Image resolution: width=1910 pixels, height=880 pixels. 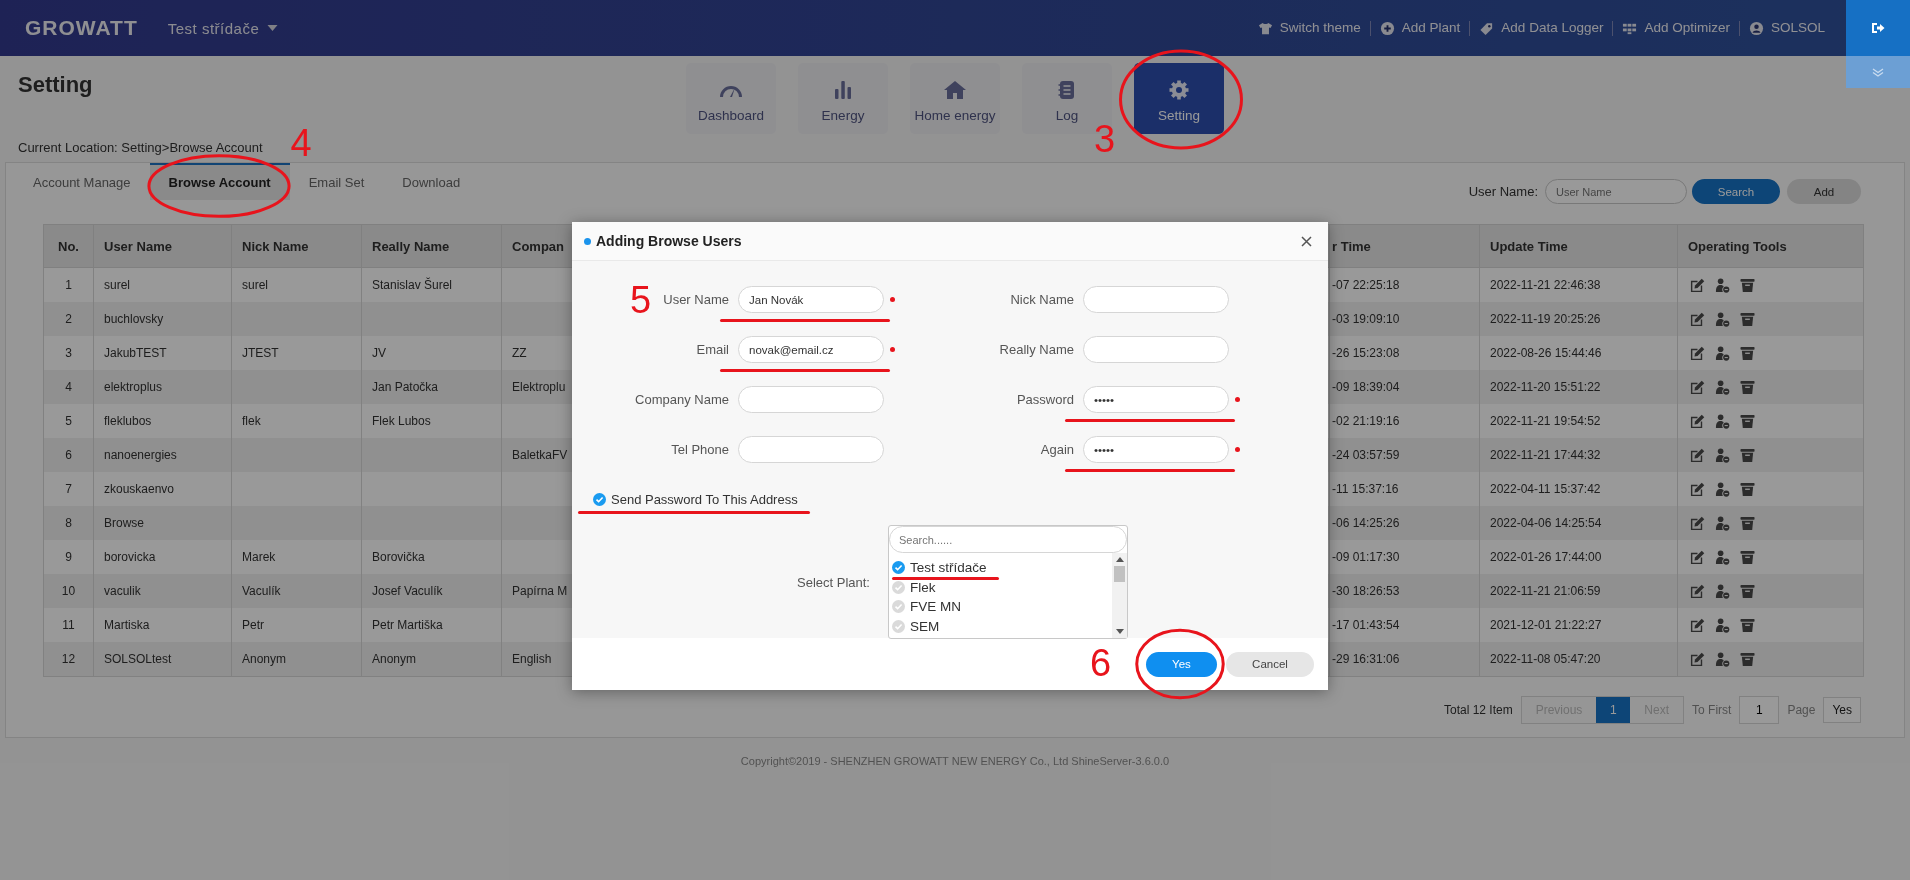 What do you see at coordinates (731, 98) in the screenshot?
I see `nav-tile: Dashboard` at bounding box center [731, 98].